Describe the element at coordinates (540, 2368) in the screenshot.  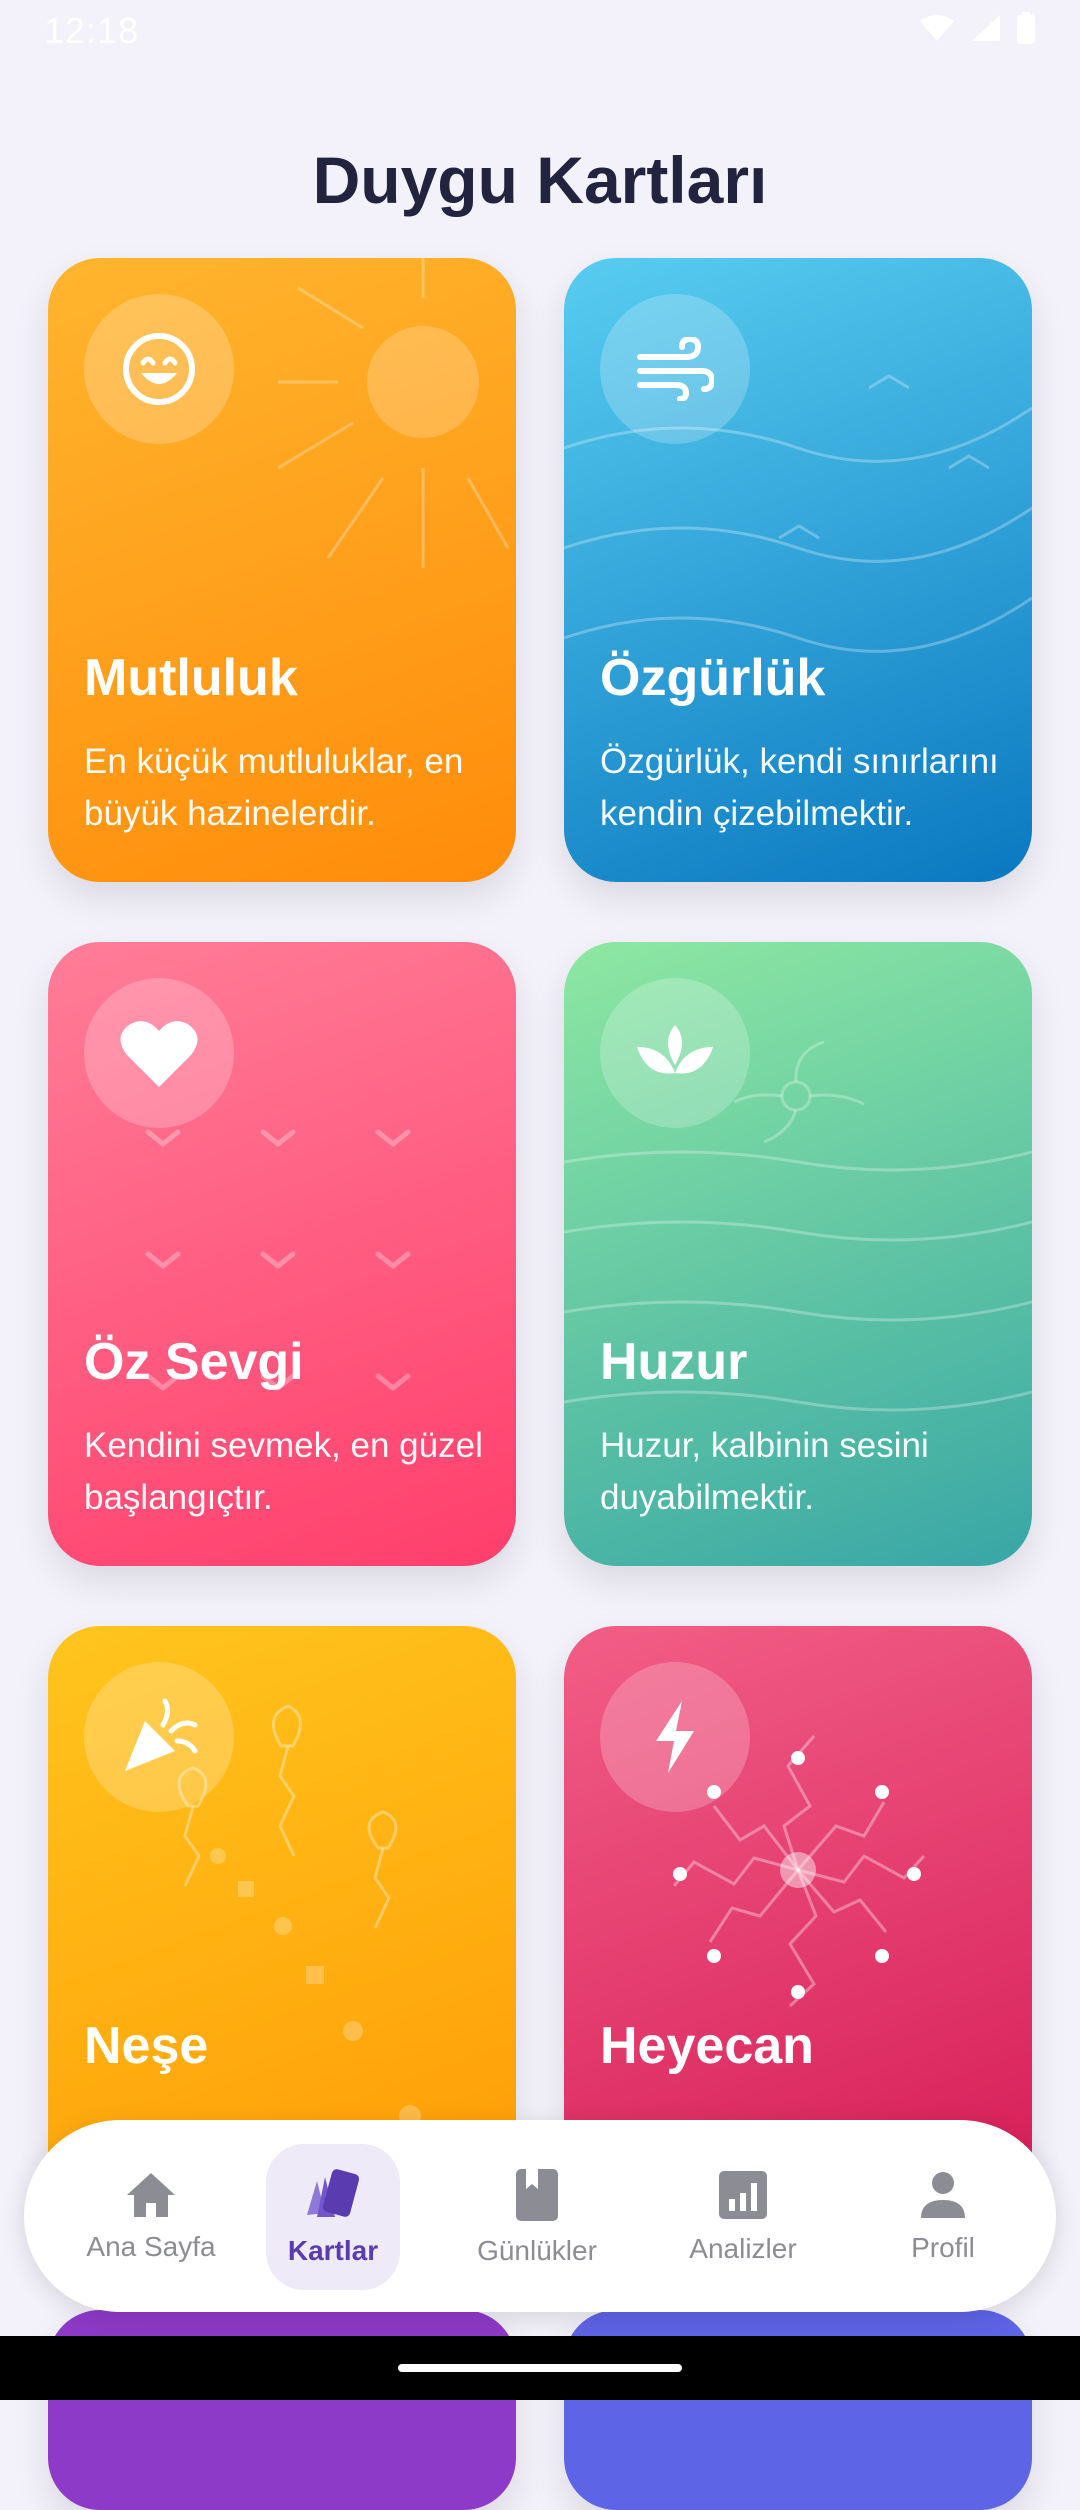
I see `home-indicator` at that location.